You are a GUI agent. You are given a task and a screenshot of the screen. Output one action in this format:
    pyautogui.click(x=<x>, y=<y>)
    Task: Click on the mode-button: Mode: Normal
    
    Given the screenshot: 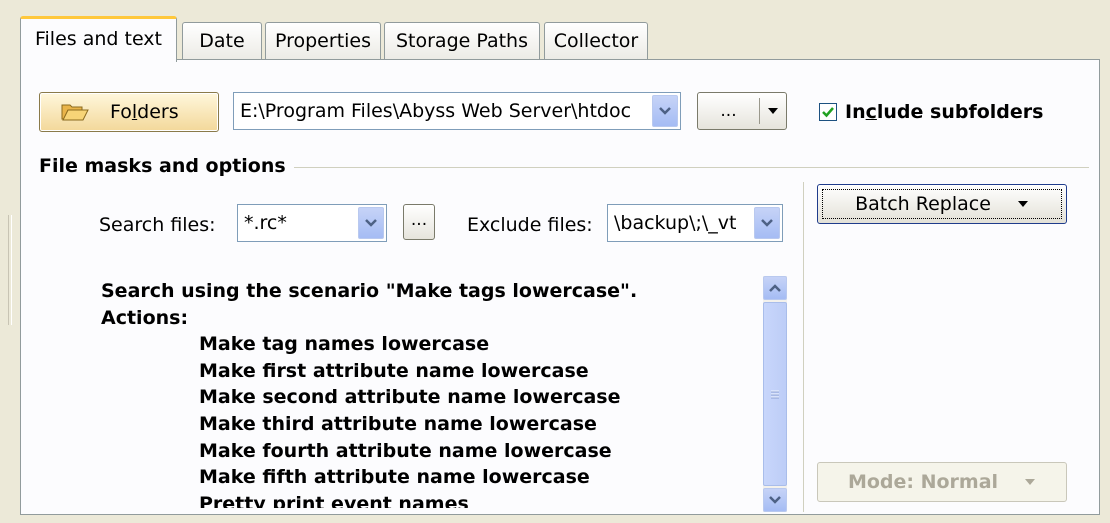 What is the action you would take?
    pyautogui.click(x=942, y=482)
    